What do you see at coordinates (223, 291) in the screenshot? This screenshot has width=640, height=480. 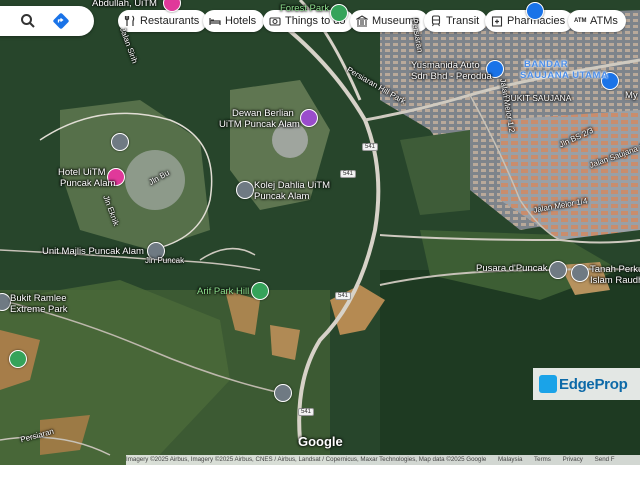 I see `place-arif-park: Arif Park Hill` at bounding box center [223, 291].